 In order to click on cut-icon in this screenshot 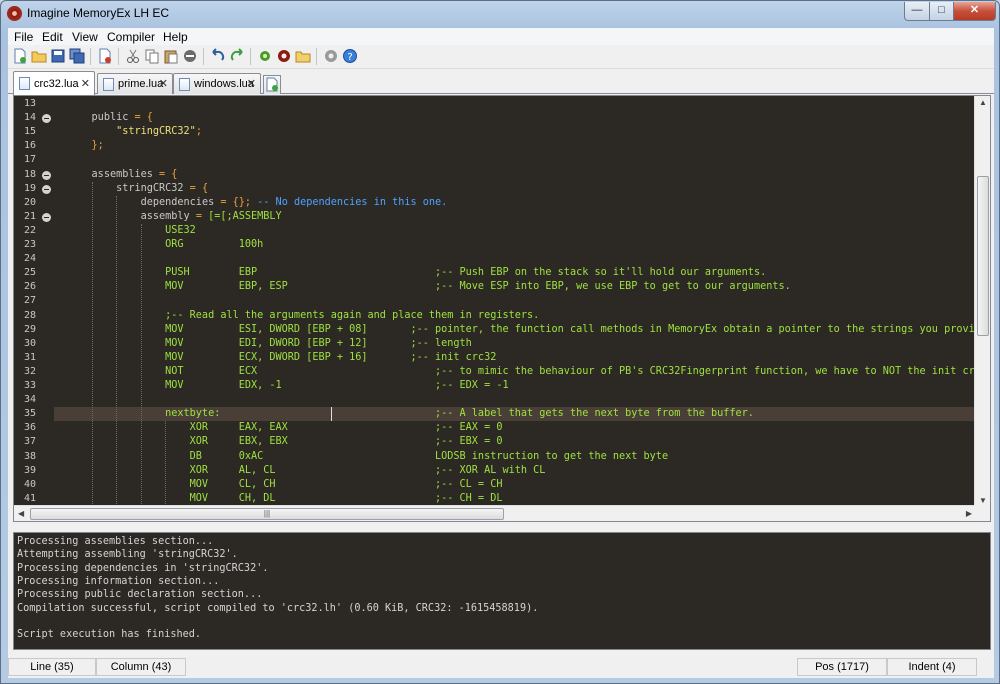, I will do `click(133, 56)`.